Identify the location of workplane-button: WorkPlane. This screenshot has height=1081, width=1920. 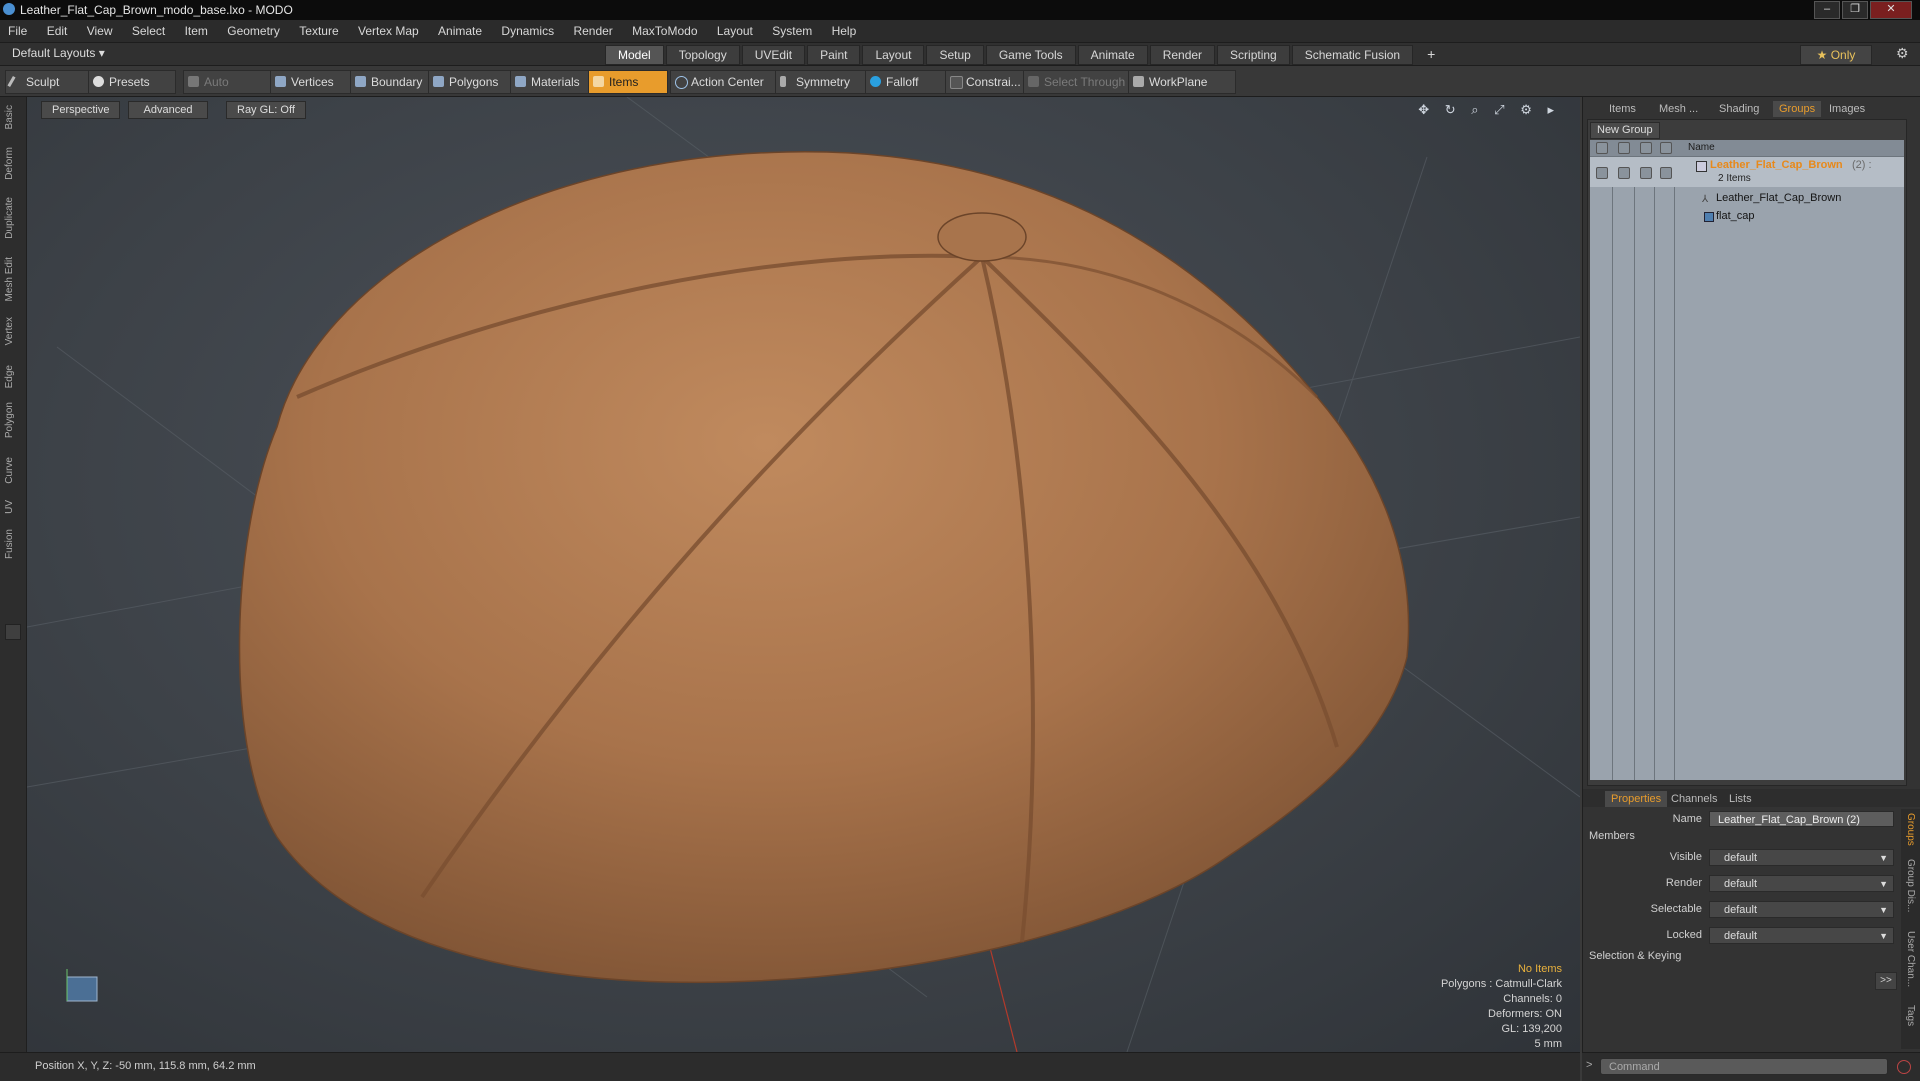
(1182, 82).